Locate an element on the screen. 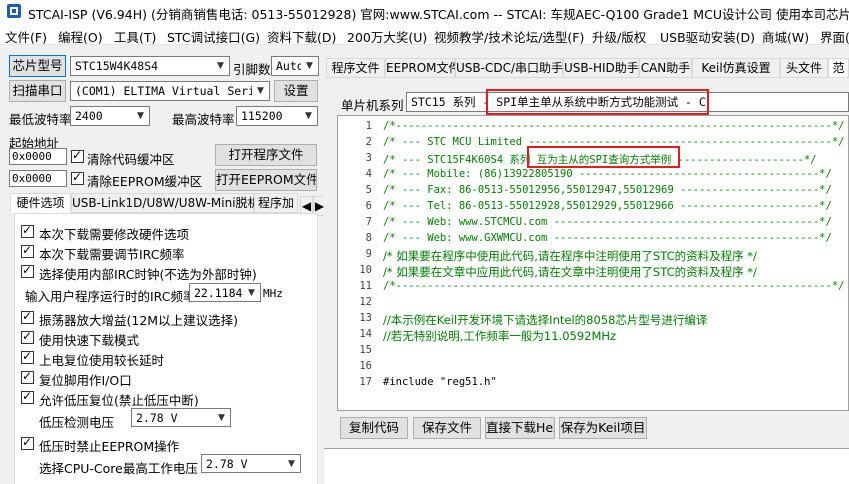 Image resolution: width=849 pixels, height=484 pixels. tab-program-encrypt: 程序加 is located at coordinates (276, 203).